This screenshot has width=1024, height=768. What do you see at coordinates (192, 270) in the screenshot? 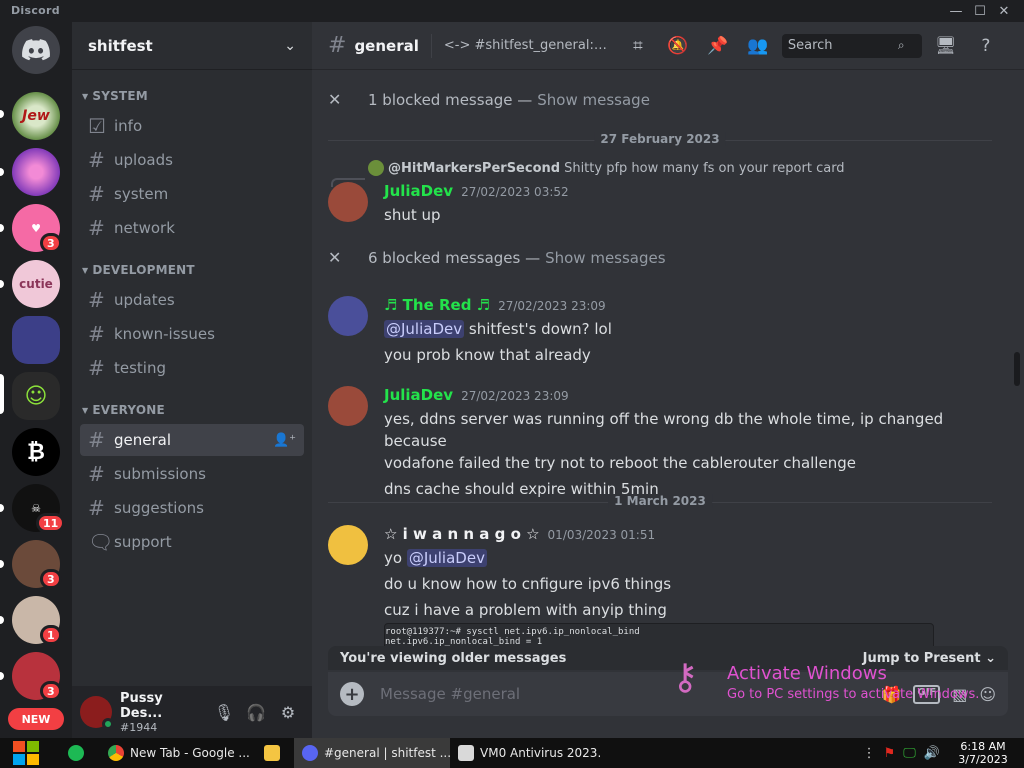
I see `category-development: ▼ DEVELOPMENT` at bounding box center [192, 270].